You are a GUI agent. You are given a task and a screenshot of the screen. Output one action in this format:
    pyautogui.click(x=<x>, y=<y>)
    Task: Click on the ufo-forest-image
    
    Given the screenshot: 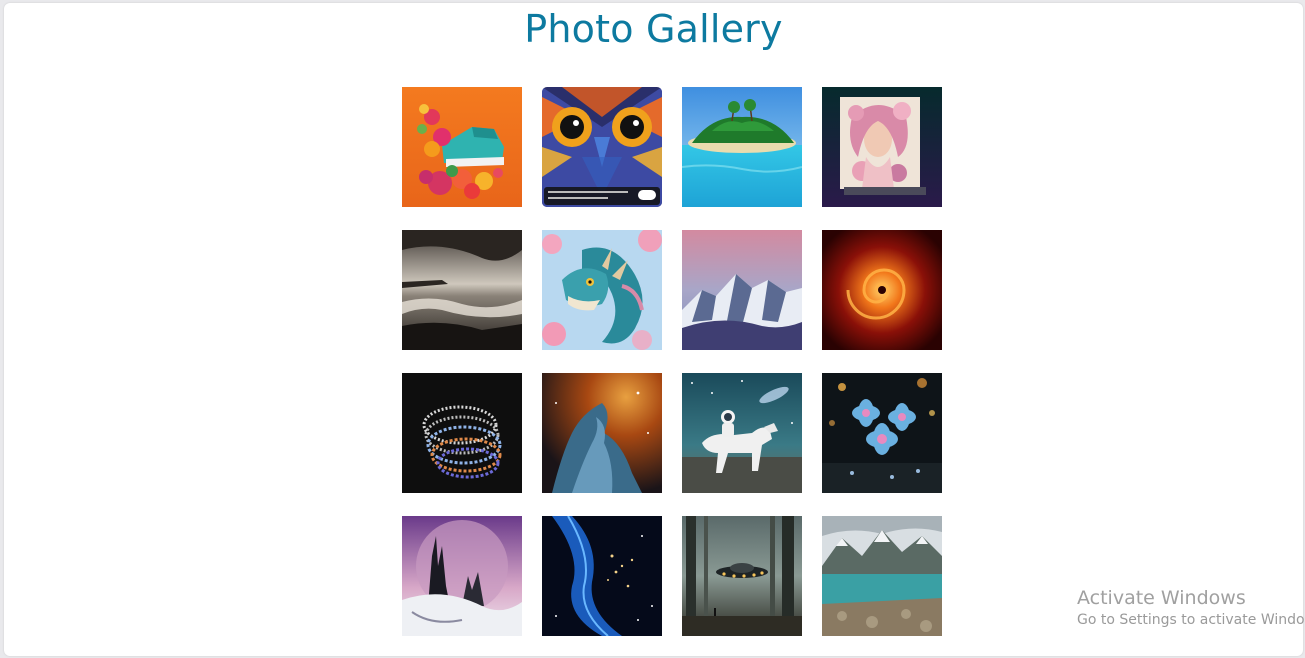 What is the action you would take?
    pyautogui.click(x=742, y=576)
    